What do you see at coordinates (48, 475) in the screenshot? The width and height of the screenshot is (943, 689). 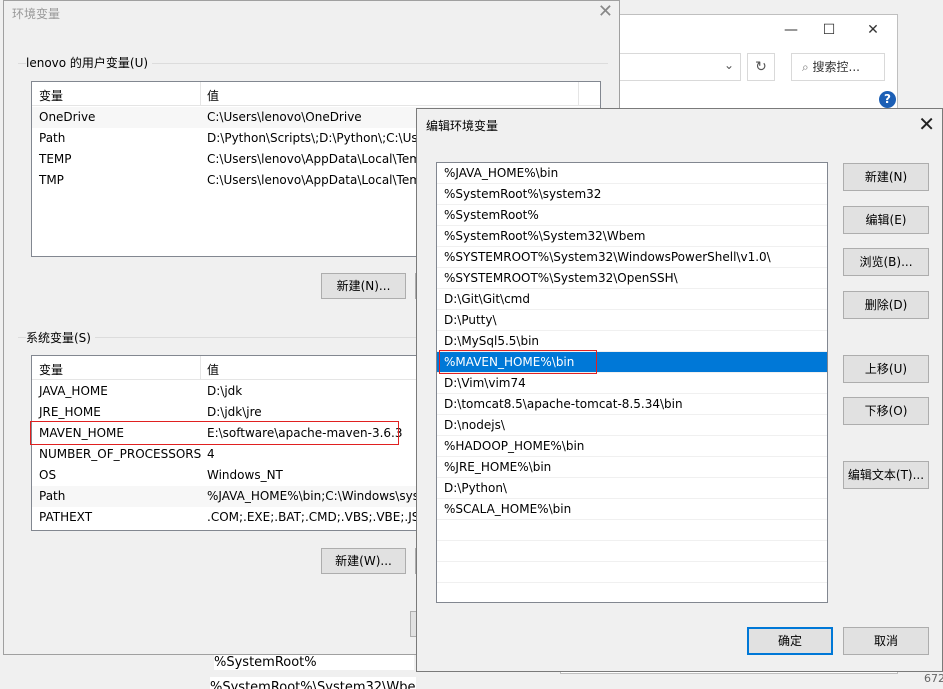 I see `var-name: OS` at bounding box center [48, 475].